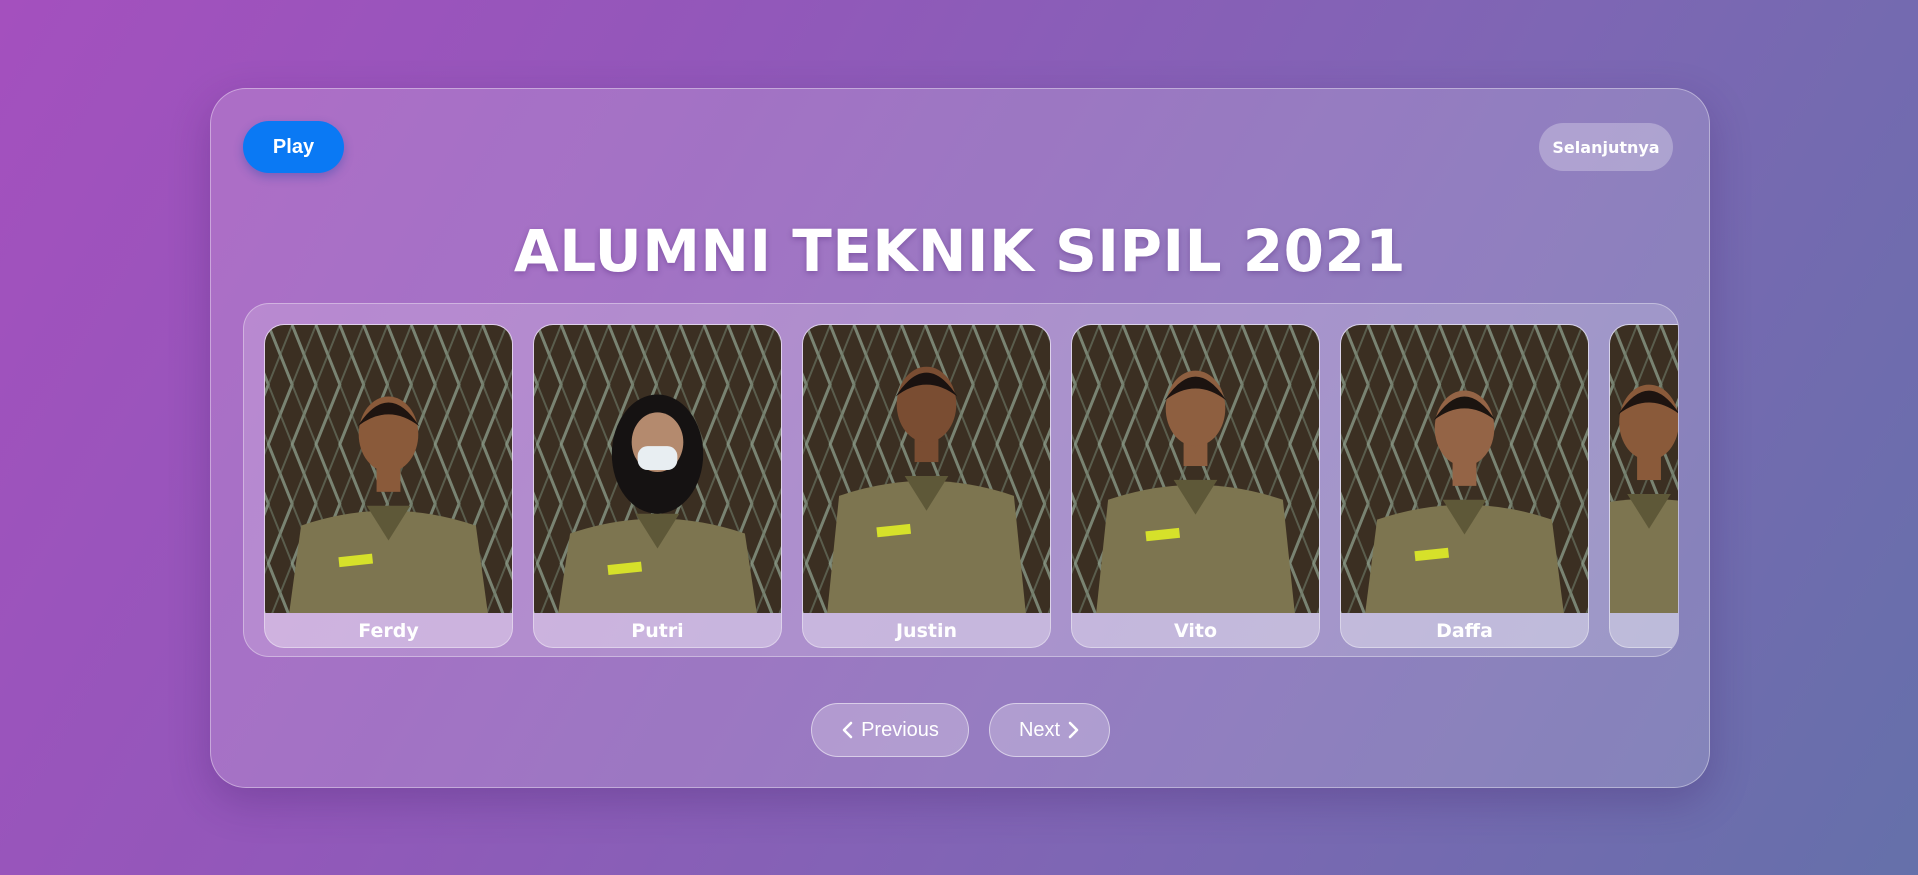 This screenshot has height=875, width=1918. I want to click on chevron-right-icon, so click(1073, 730).